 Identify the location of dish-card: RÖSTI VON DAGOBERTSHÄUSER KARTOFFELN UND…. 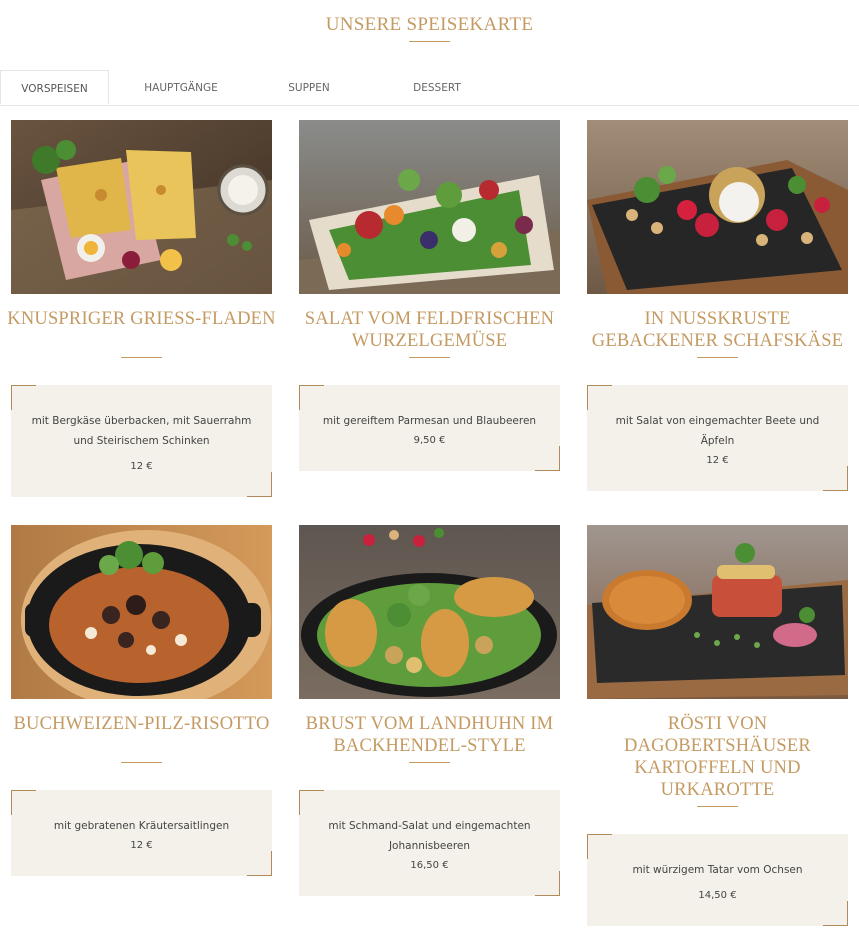
(717, 726).